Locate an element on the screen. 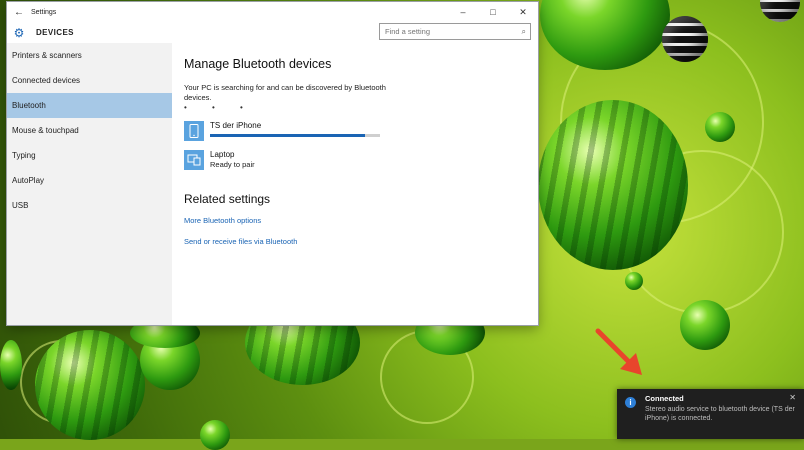 This screenshot has width=804, height=450. close-button: ✕ is located at coordinates (523, 12).